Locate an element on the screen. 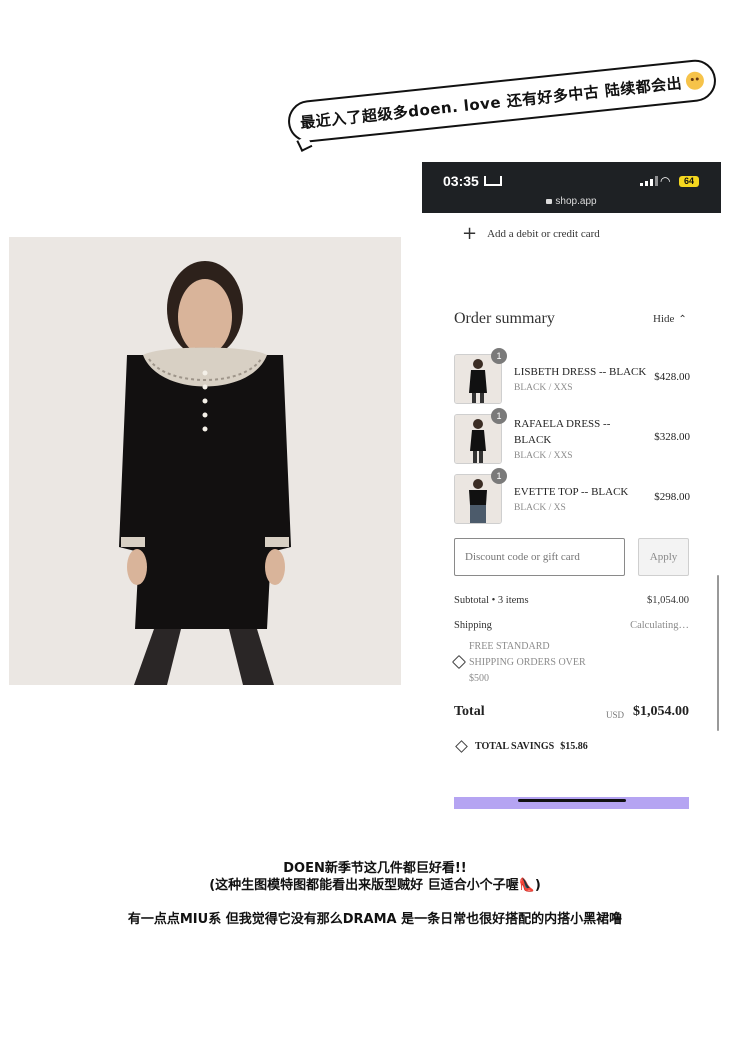 The width and height of the screenshot is (750, 1060). apply-button: Apply is located at coordinates (663, 557).